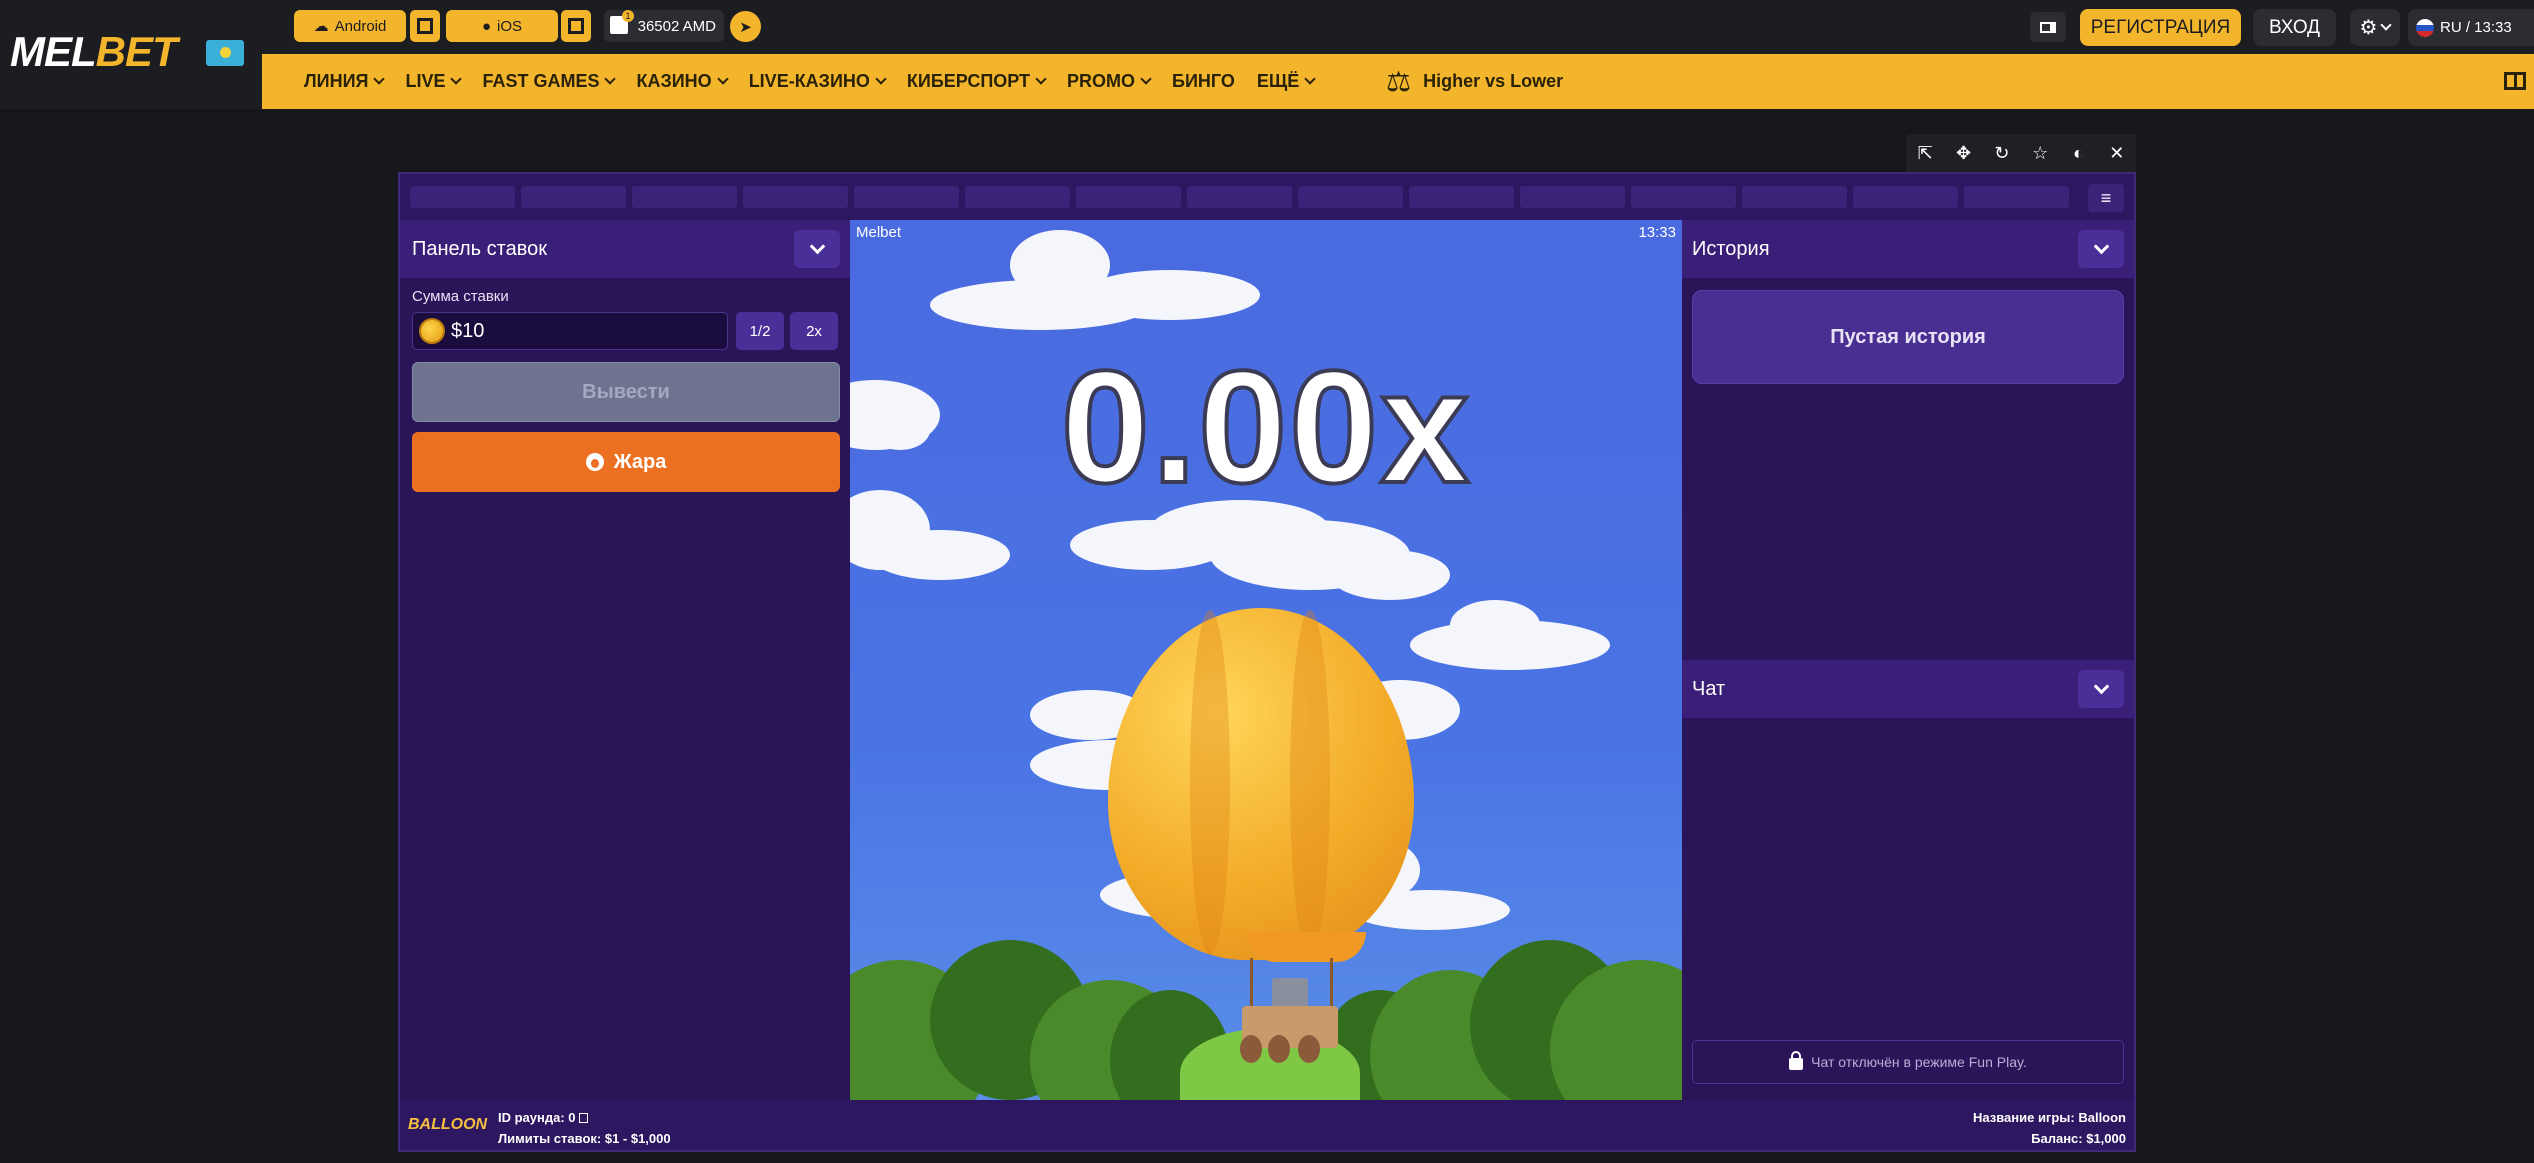 The height and width of the screenshot is (1163, 2534). Describe the element at coordinates (2049, 1128) in the screenshot. I see `footer-game-info: Название игры: Balloon Баланс: $1,000` at that location.